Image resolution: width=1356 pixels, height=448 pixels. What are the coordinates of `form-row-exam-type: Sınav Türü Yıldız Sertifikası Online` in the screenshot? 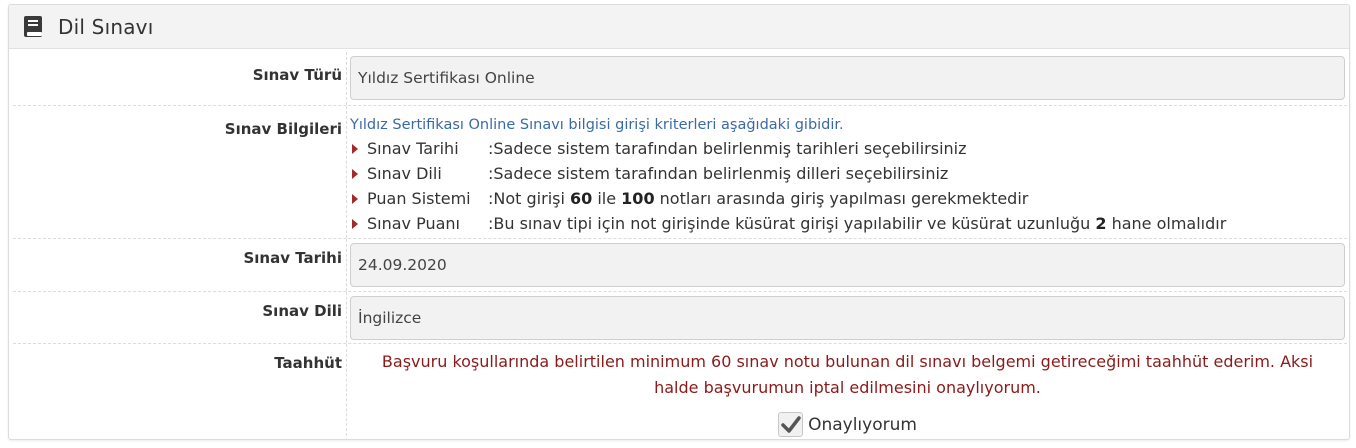 It's located at (680, 78).